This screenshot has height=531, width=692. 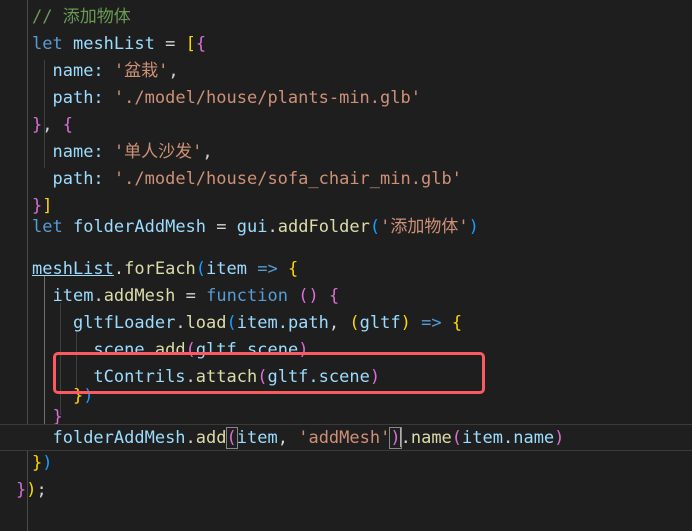 I want to click on paren-close-inner: ), so click(x=405, y=323).